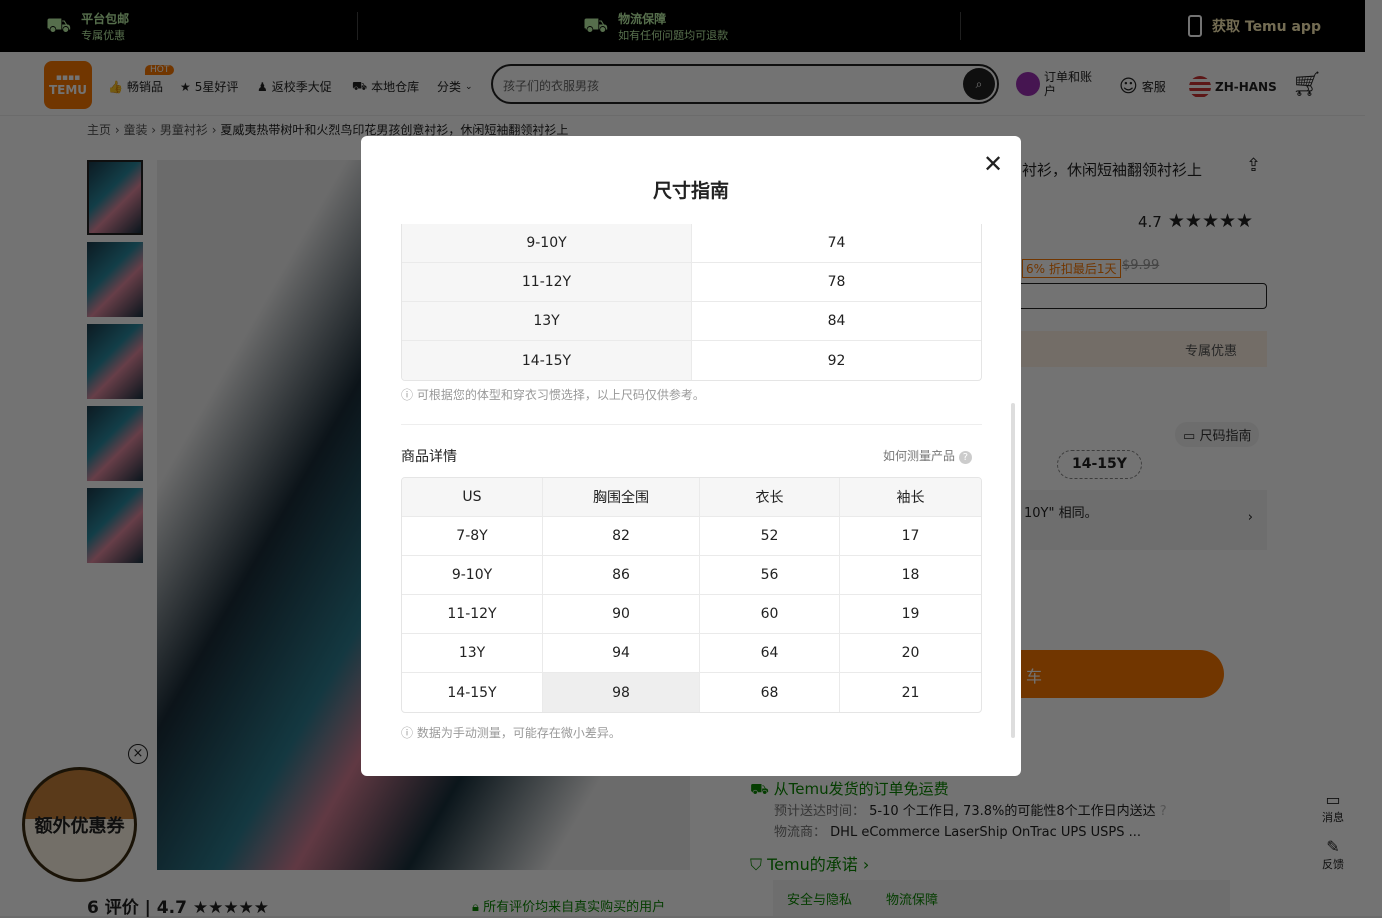  What do you see at coordinates (1133, 349) in the screenshot?
I see `exclusive-offer: 专属优惠` at bounding box center [1133, 349].